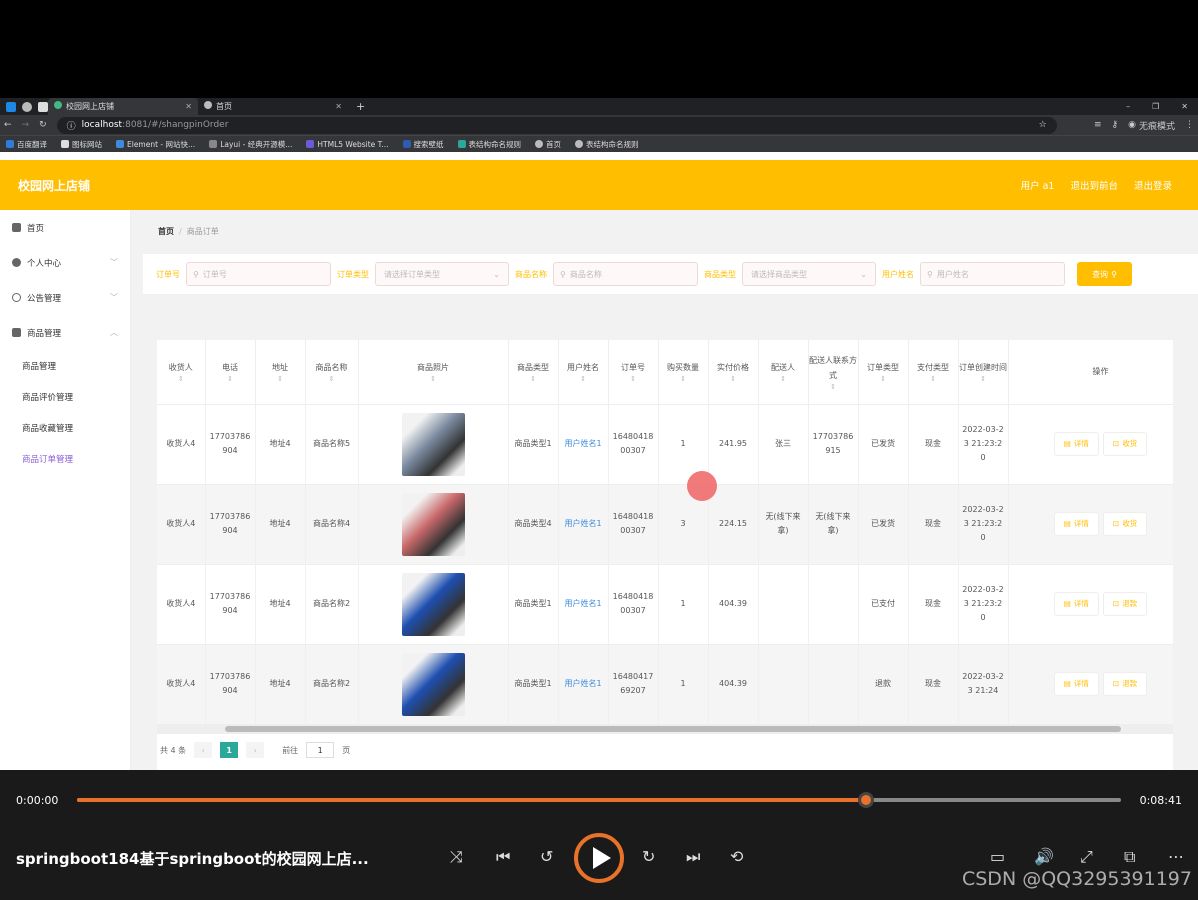  I want to click on browser-tab: 首页 ✕, so click(273, 106).